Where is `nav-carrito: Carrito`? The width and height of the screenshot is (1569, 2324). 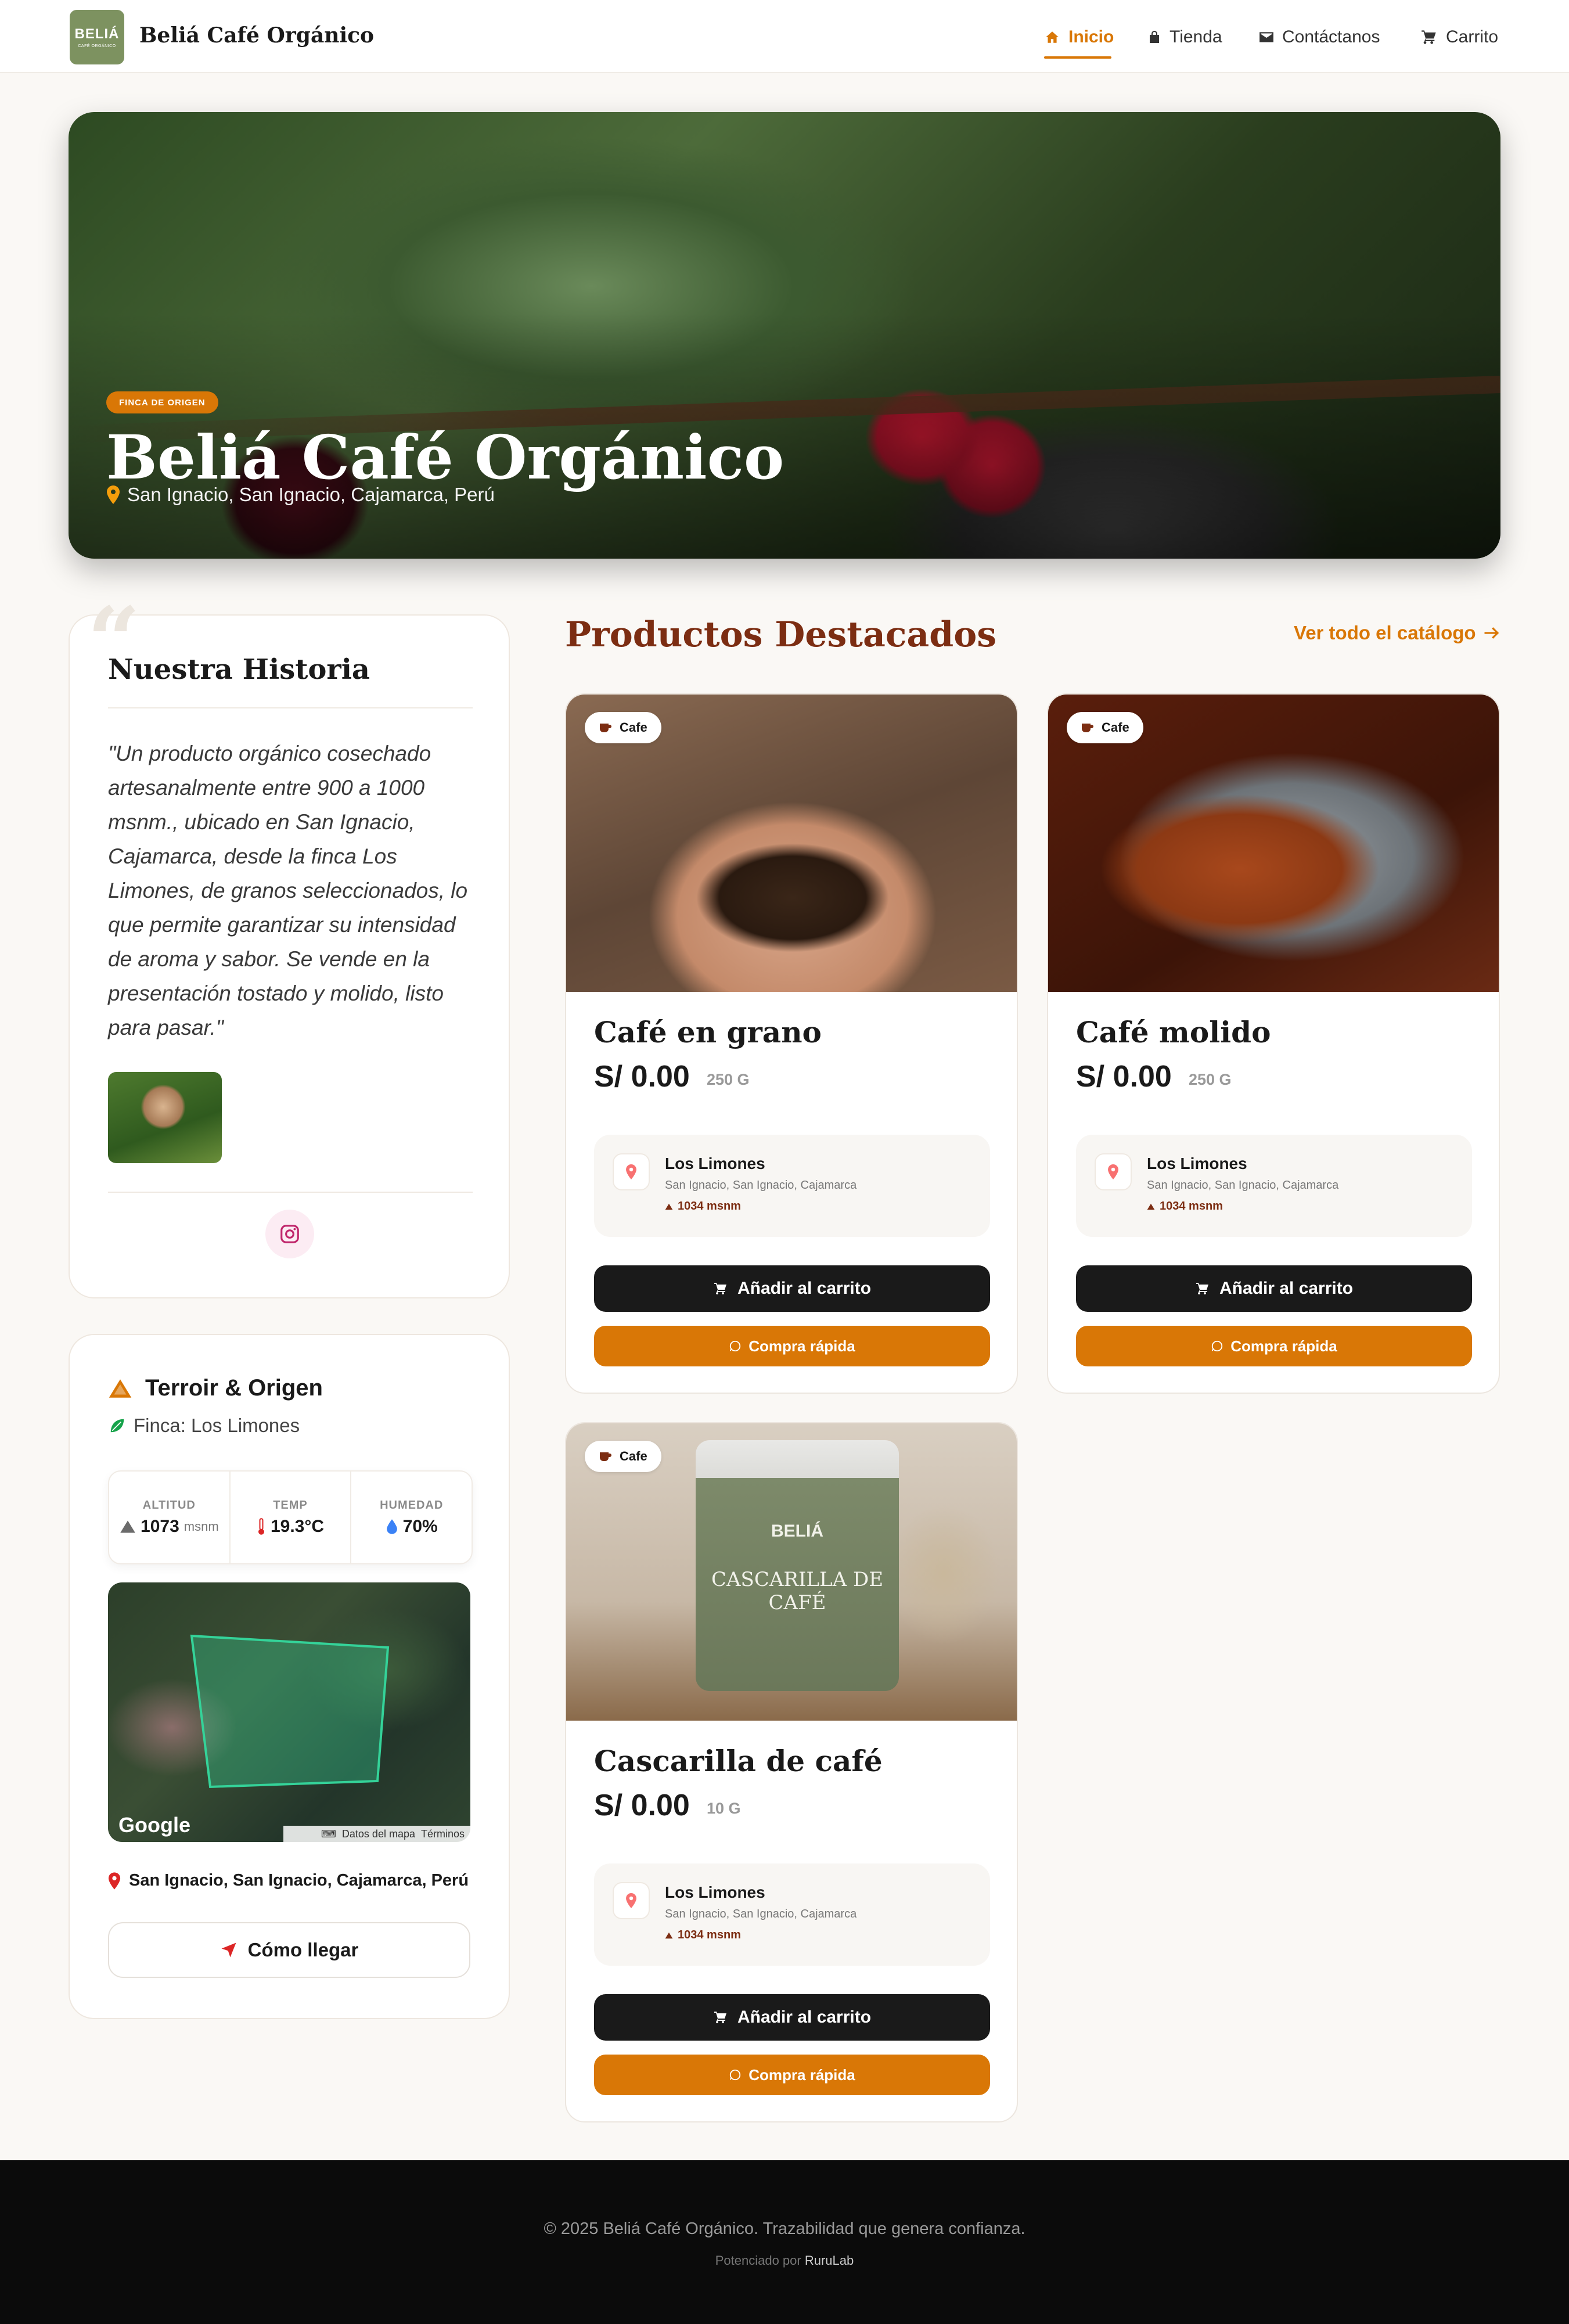 nav-carrito: Carrito is located at coordinates (1459, 37).